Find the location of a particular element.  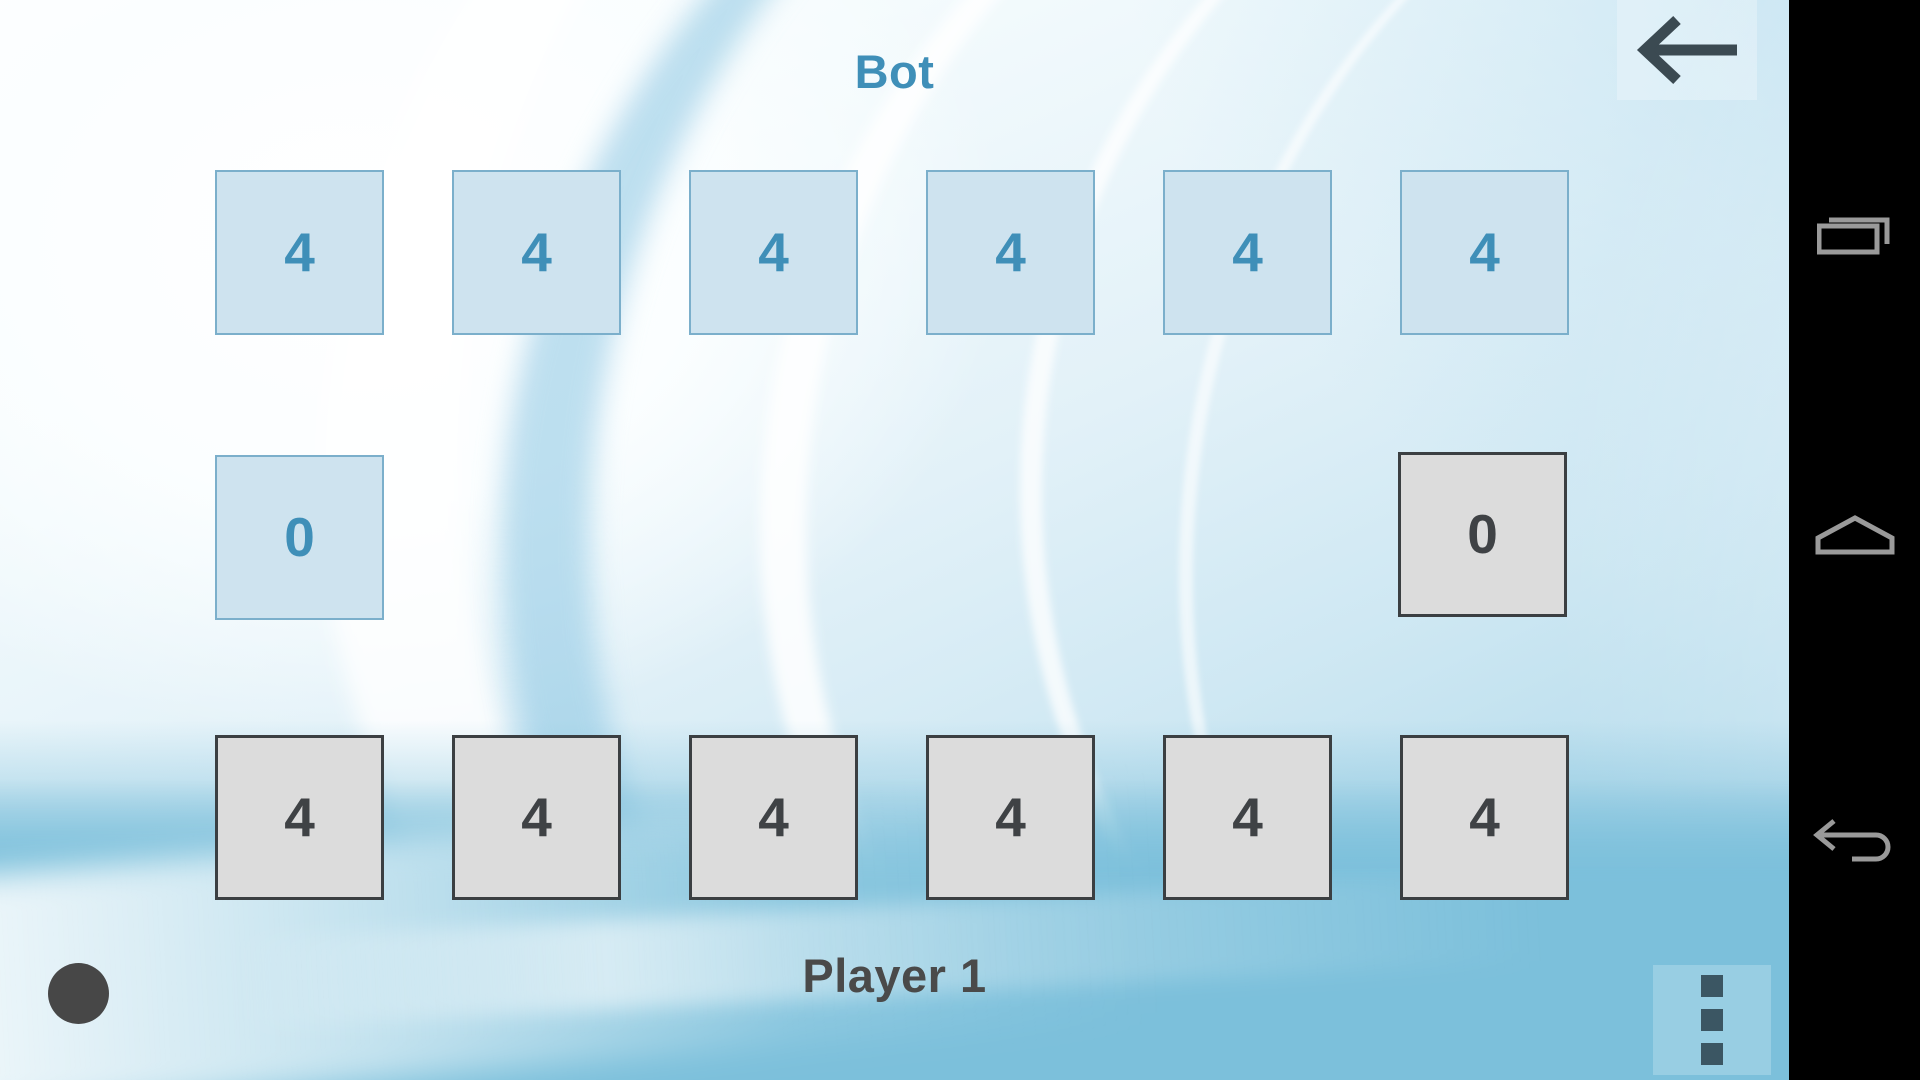

nav-back-button is located at coordinates (1854, 840).